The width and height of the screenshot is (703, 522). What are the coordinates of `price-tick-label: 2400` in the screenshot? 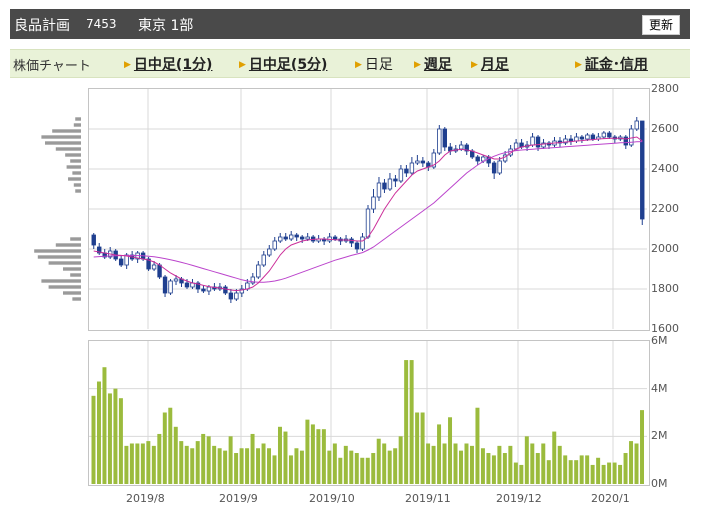 It's located at (665, 168).